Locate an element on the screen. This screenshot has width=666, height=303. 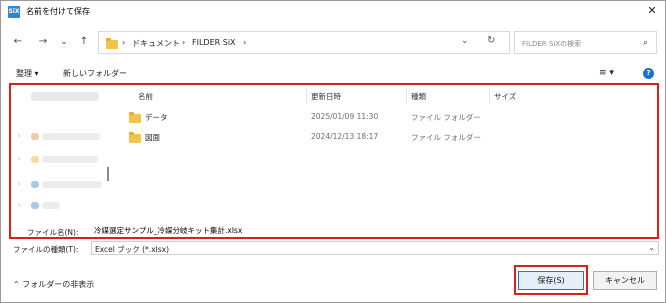
title-bar: SiX 名前を付けて保存 ✕ is located at coordinates (333, 12).